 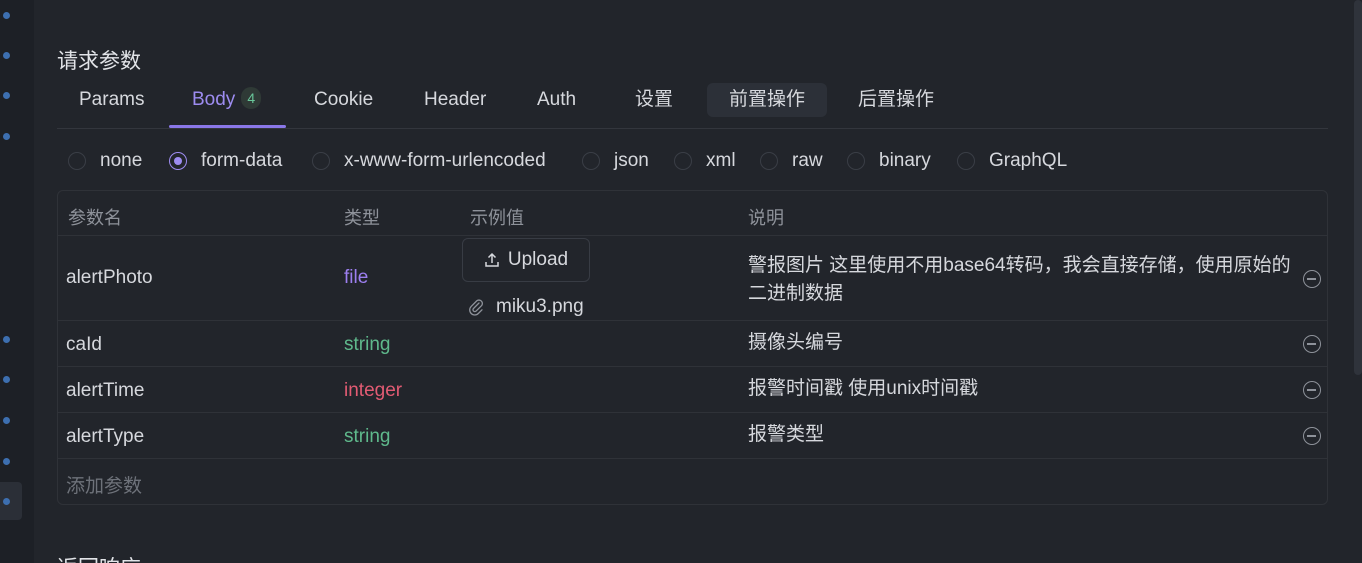 What do you see at coordinates (455, 99) in the screenshot?
I see `tab-label: Header` at bounding box center [455, 99].